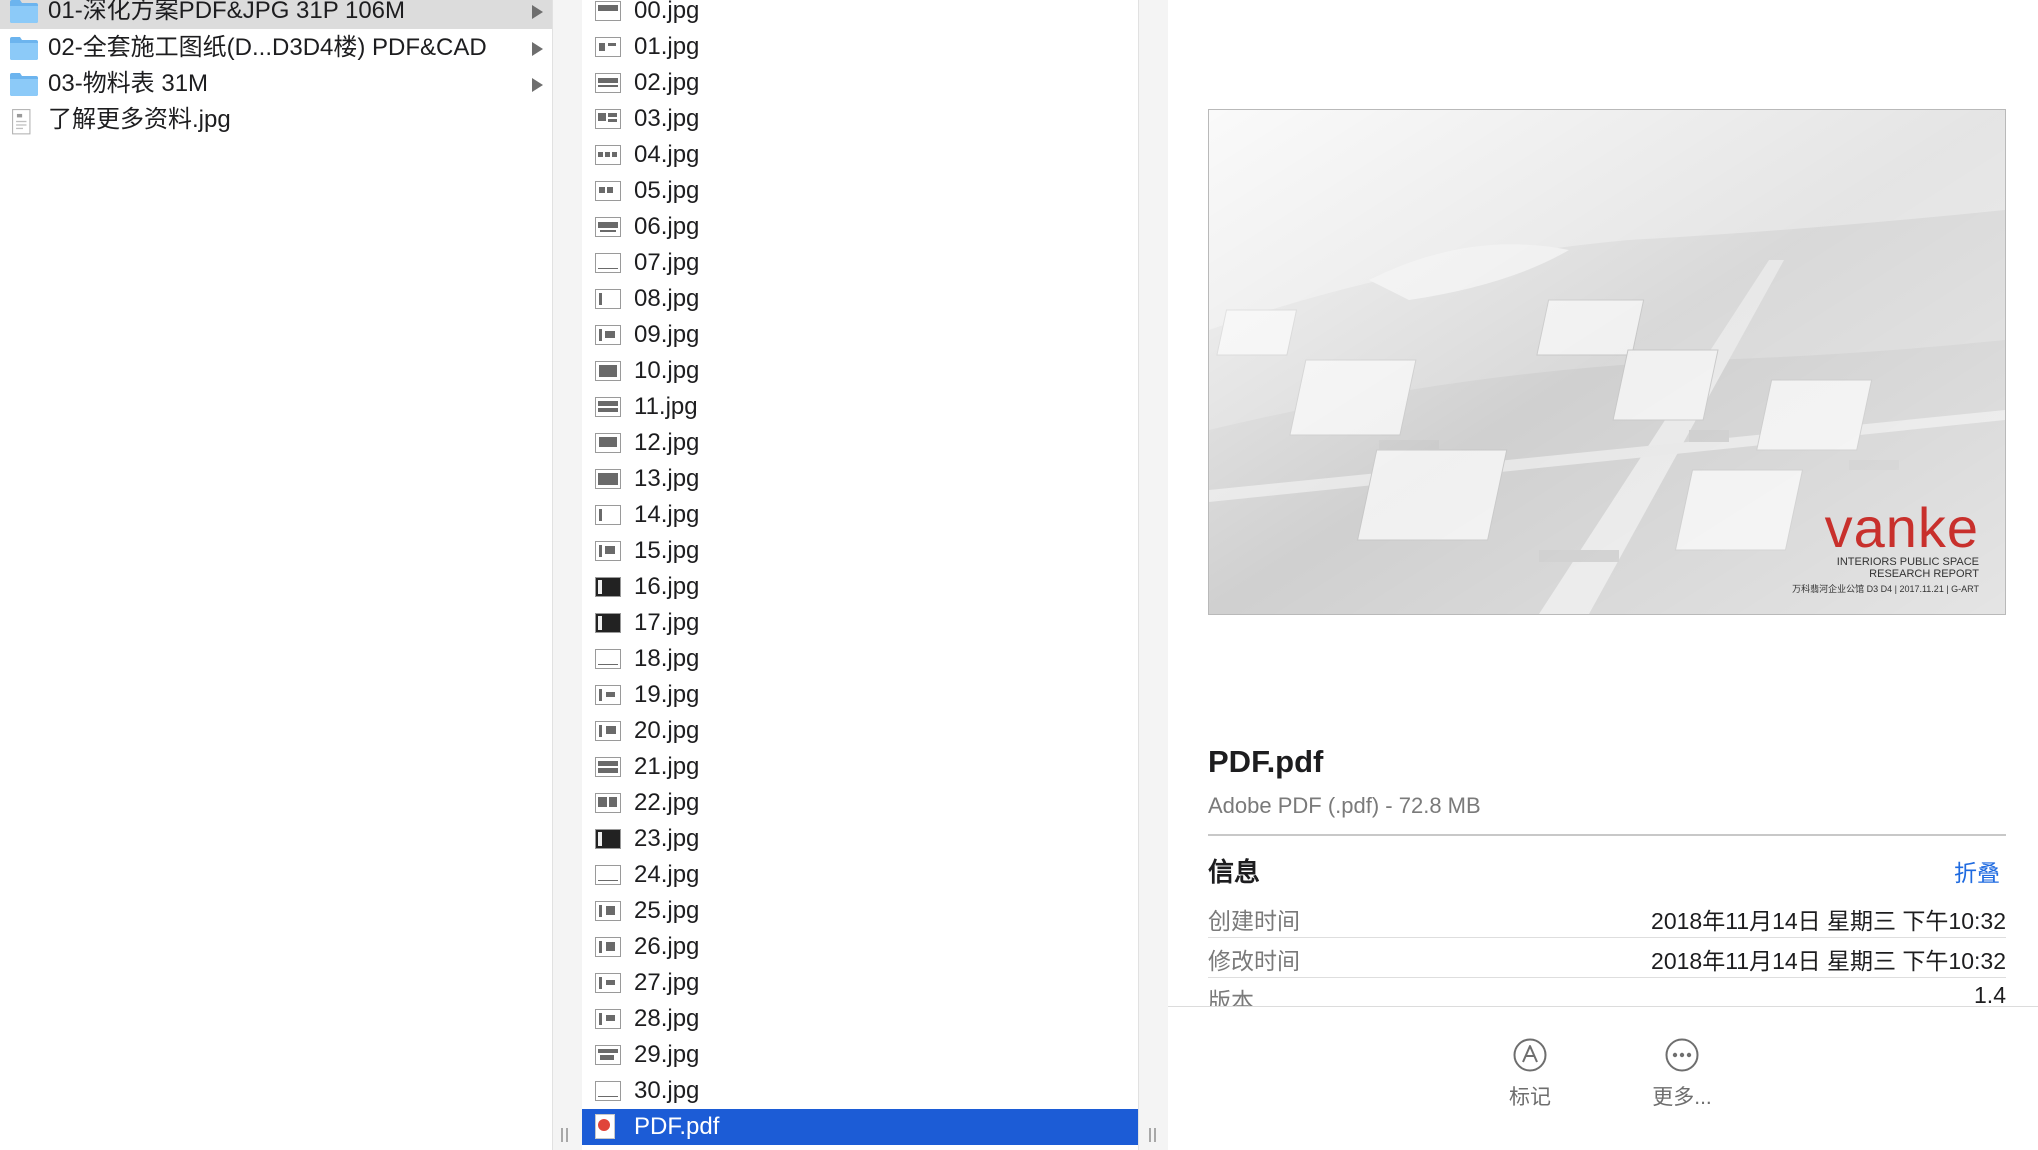 Image resolution: width=2038 pixels, height=1150 pixels. I want to click on file-label: 27.jpg, so click(667, 982).